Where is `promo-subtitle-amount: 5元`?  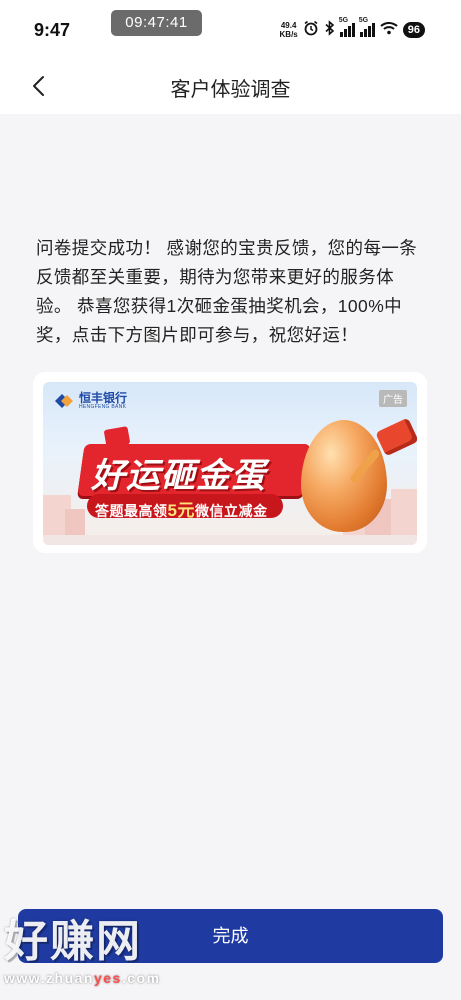 promo-subtitle-amount: 5元 is located at coordinates (181, 510).